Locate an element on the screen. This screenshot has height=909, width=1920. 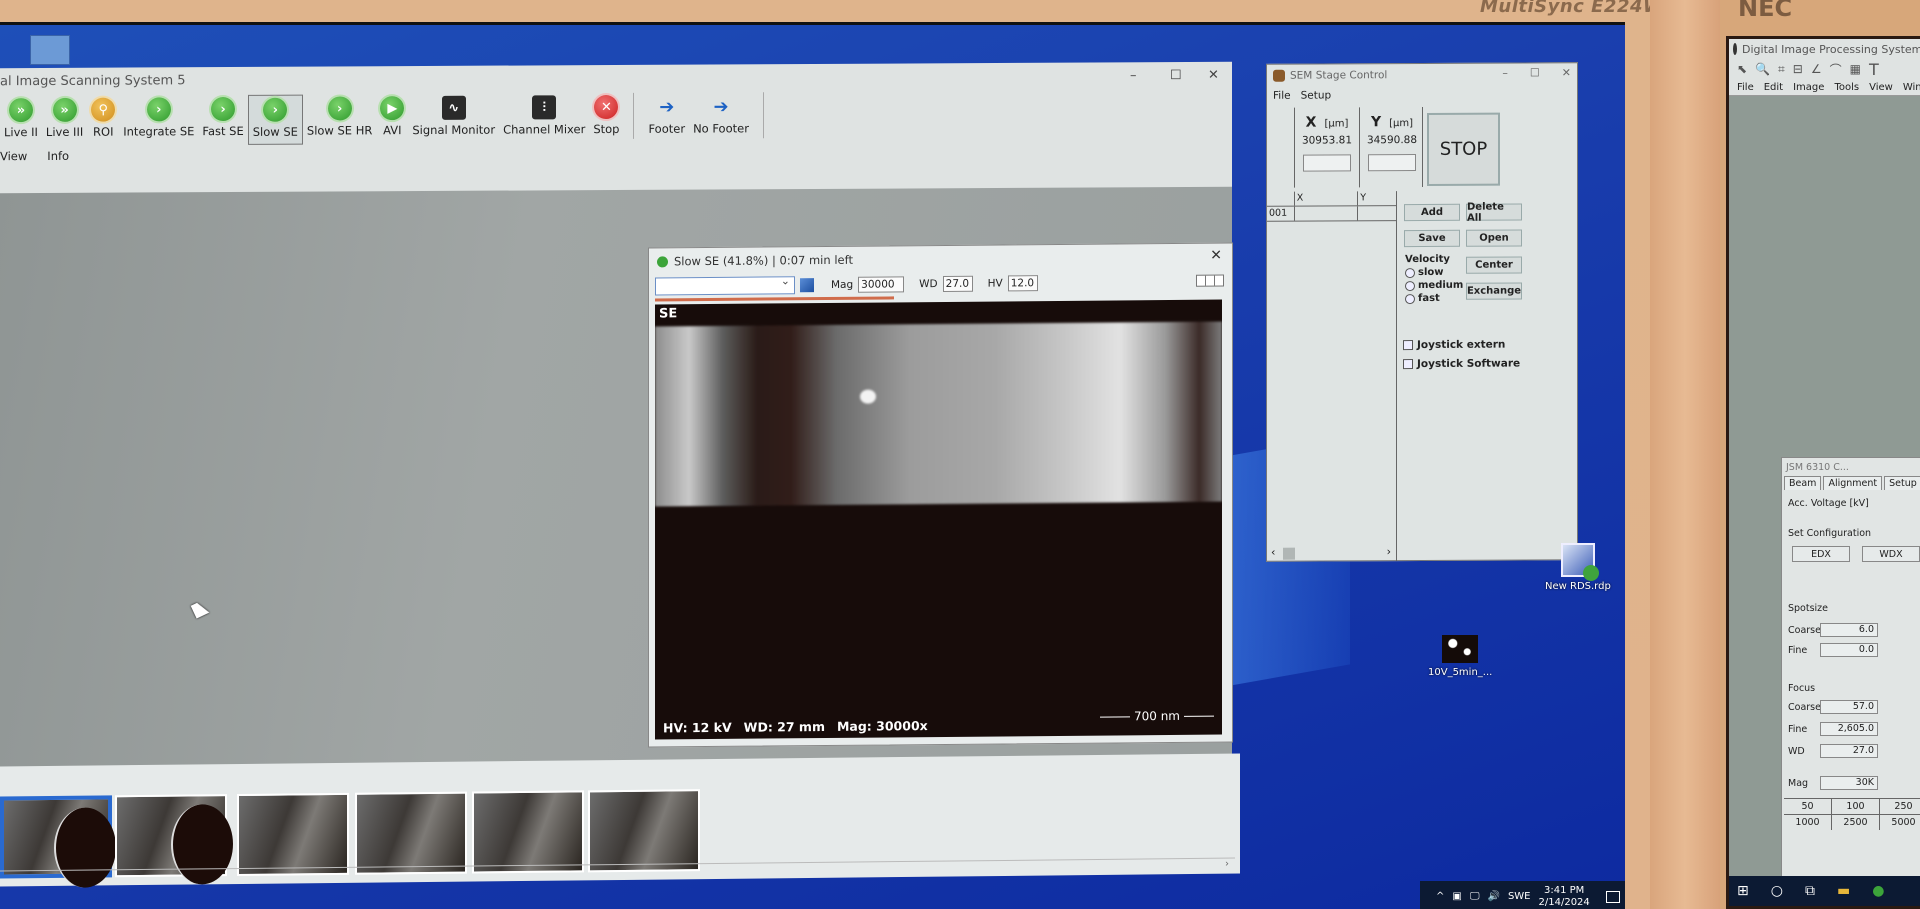
mag-input: 30000 is located at coordinates (881, 284).